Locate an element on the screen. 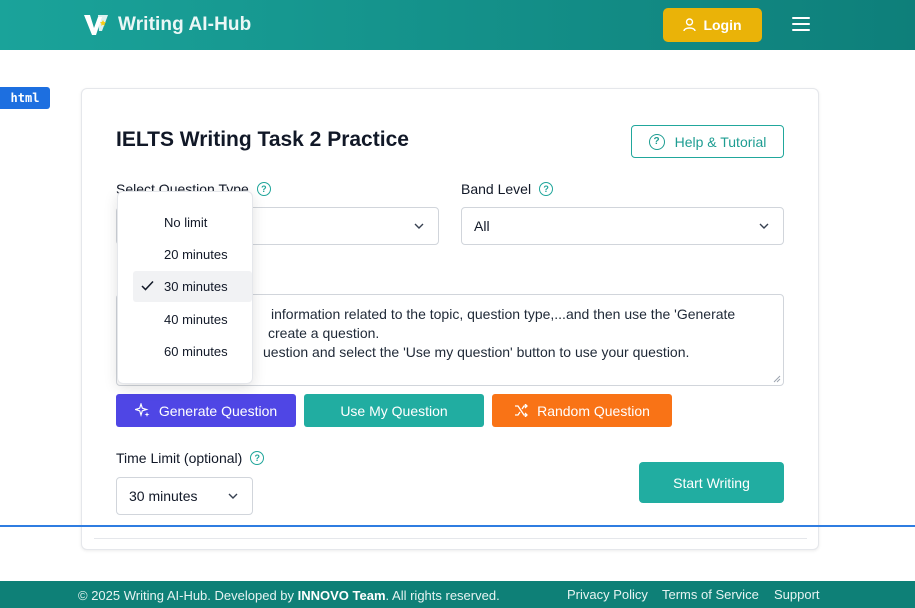 This screenshot has height=608, width=915. use-my-question-button: Use My Question is located at coordinates (394, 410).